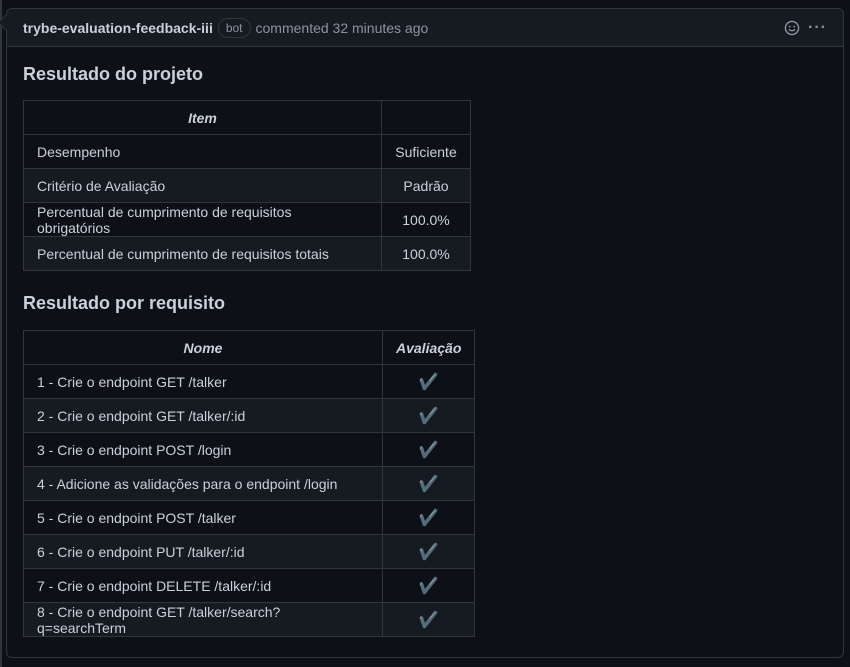 The height and width of the screenshot is (667, 850). What do you see at coordinates (817, 28) in the screenshot?
I see `kebab-menu-icon: ···` at bounding box center [817, 28].